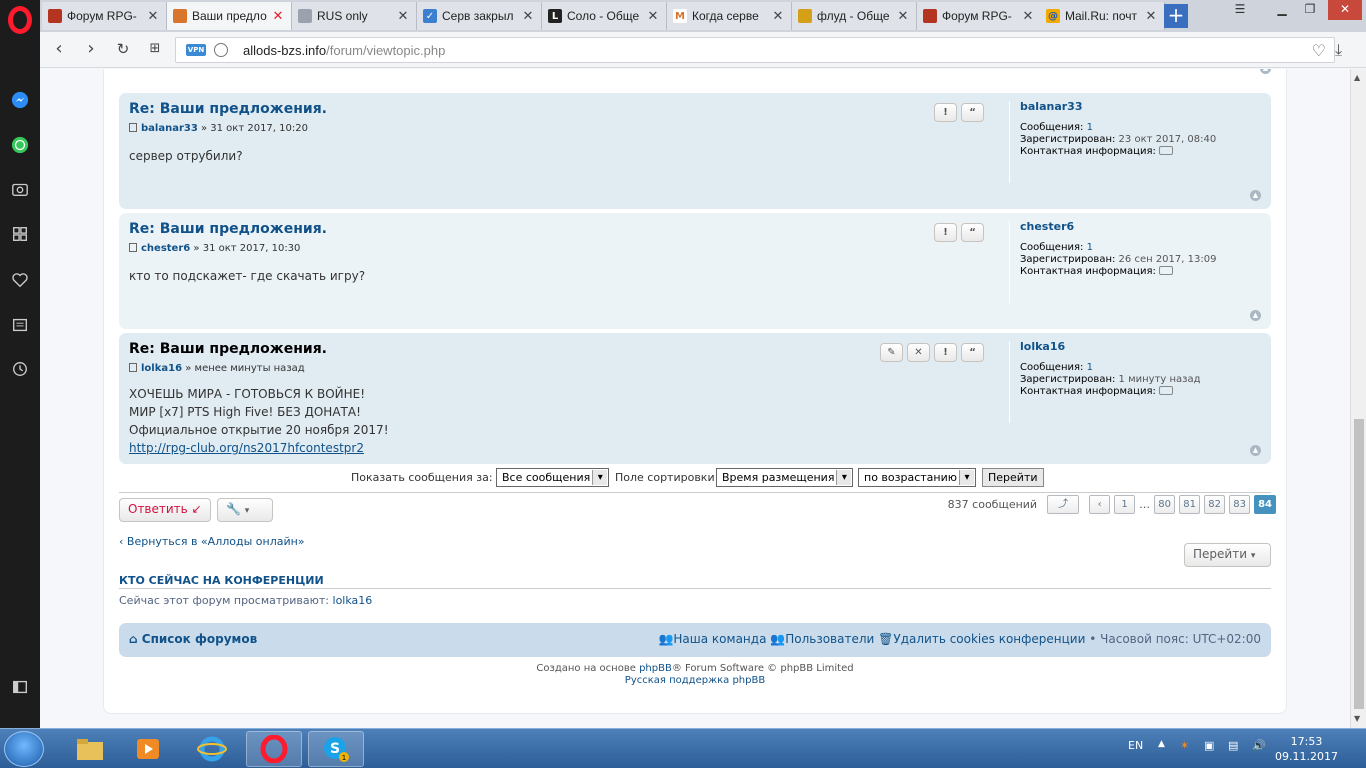 This screenshot has height=768, width=1366. I want to click on post-author: chester6, so click(165, 248).